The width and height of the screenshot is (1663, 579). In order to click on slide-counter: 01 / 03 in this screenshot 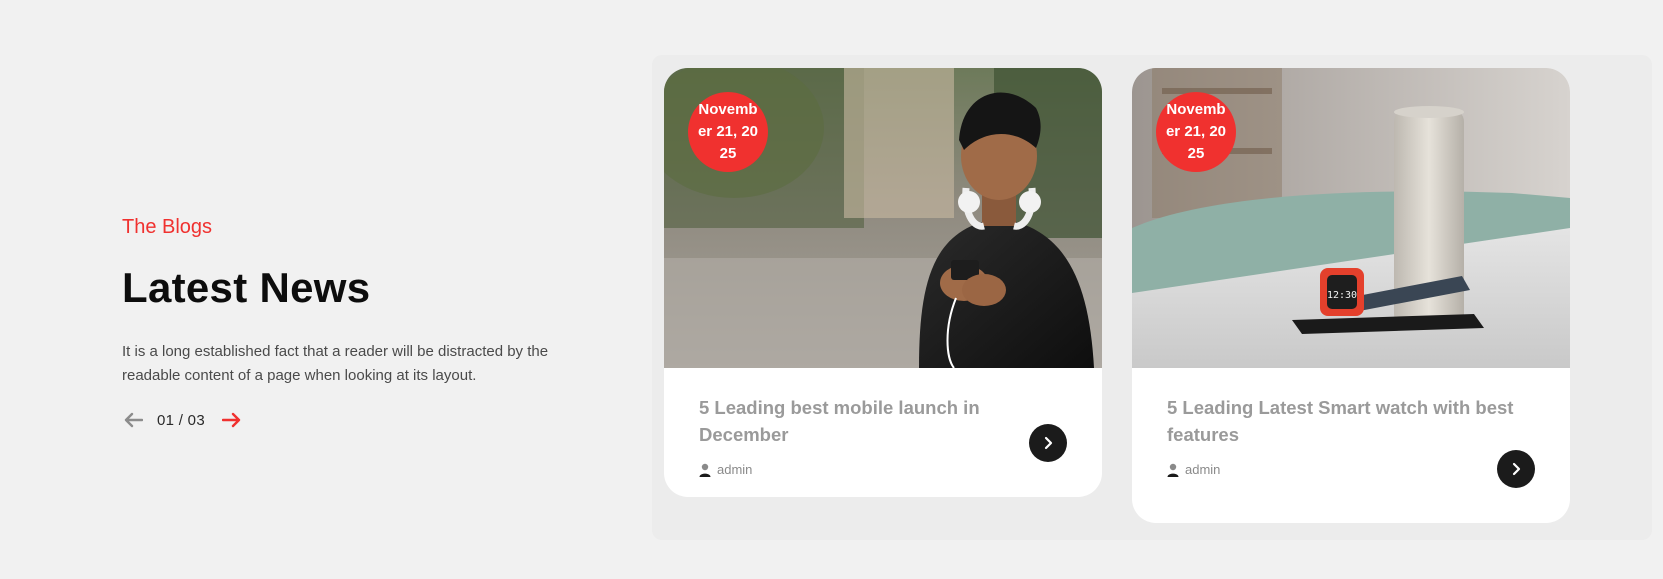, I will do `click(181, 420)`.